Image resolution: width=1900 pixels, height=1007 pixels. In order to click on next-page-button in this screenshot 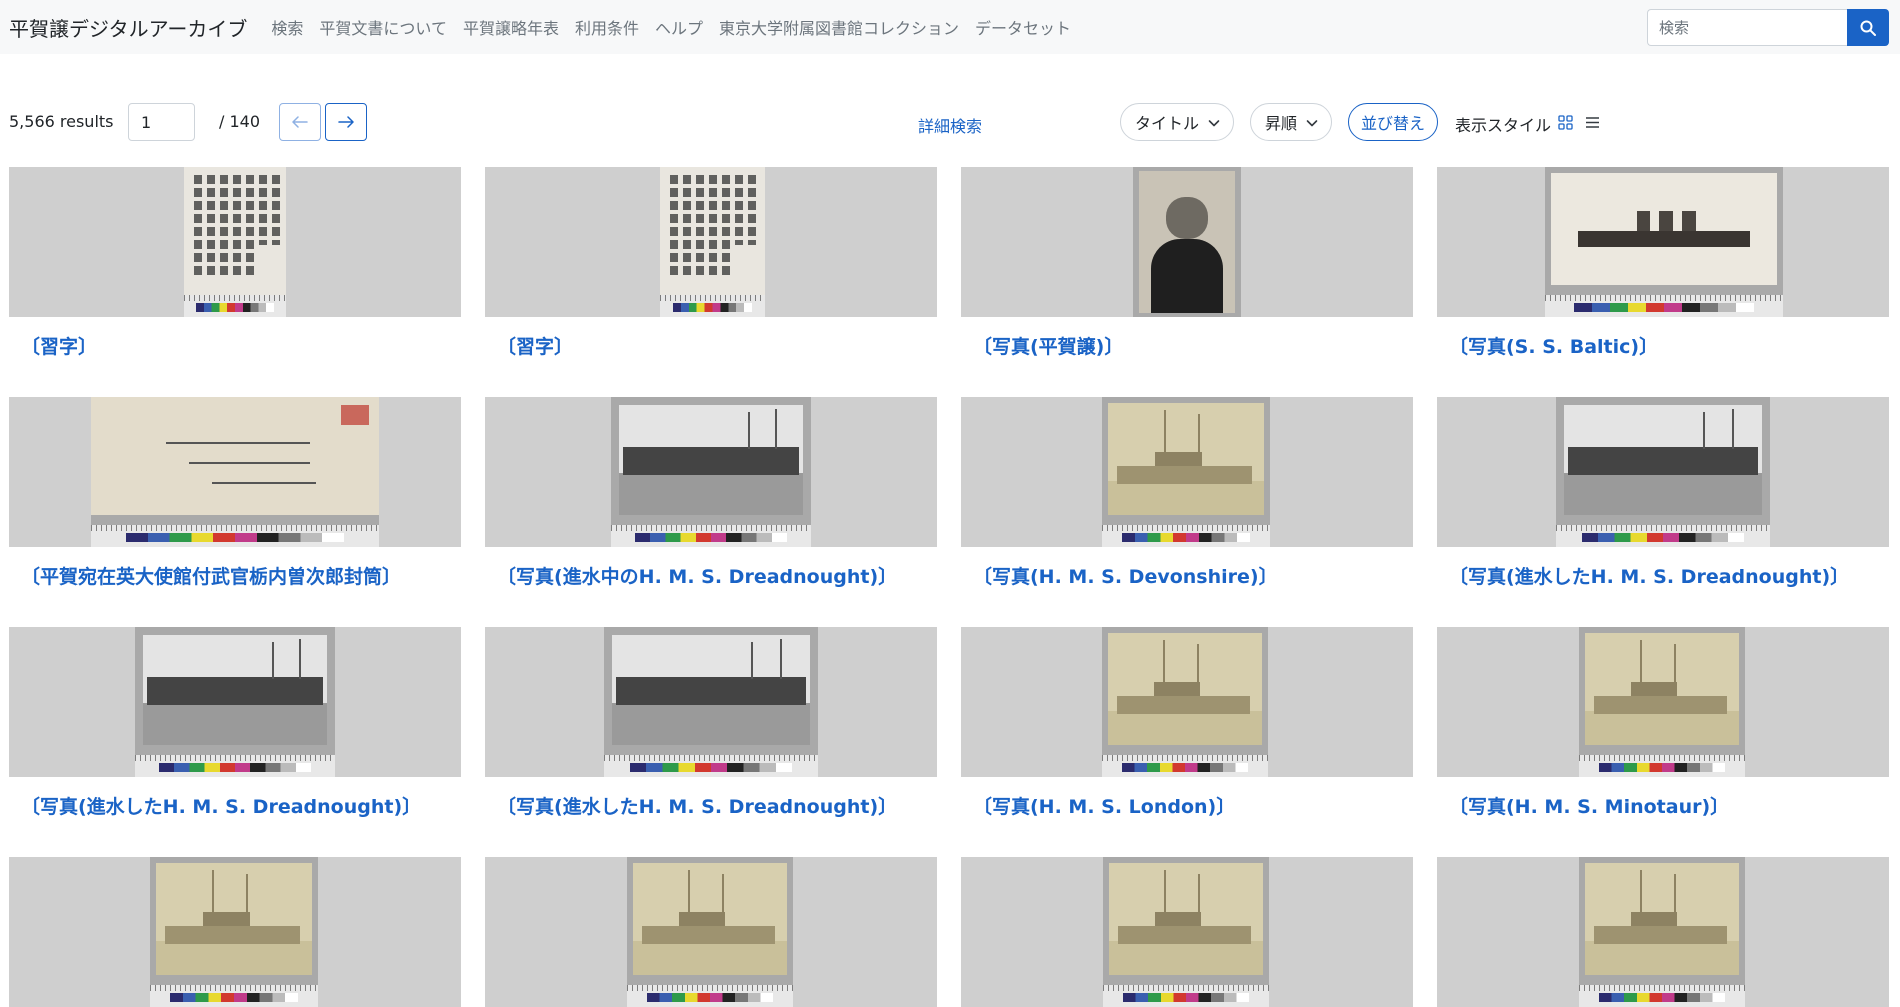, I will do `click(346, 122)`.